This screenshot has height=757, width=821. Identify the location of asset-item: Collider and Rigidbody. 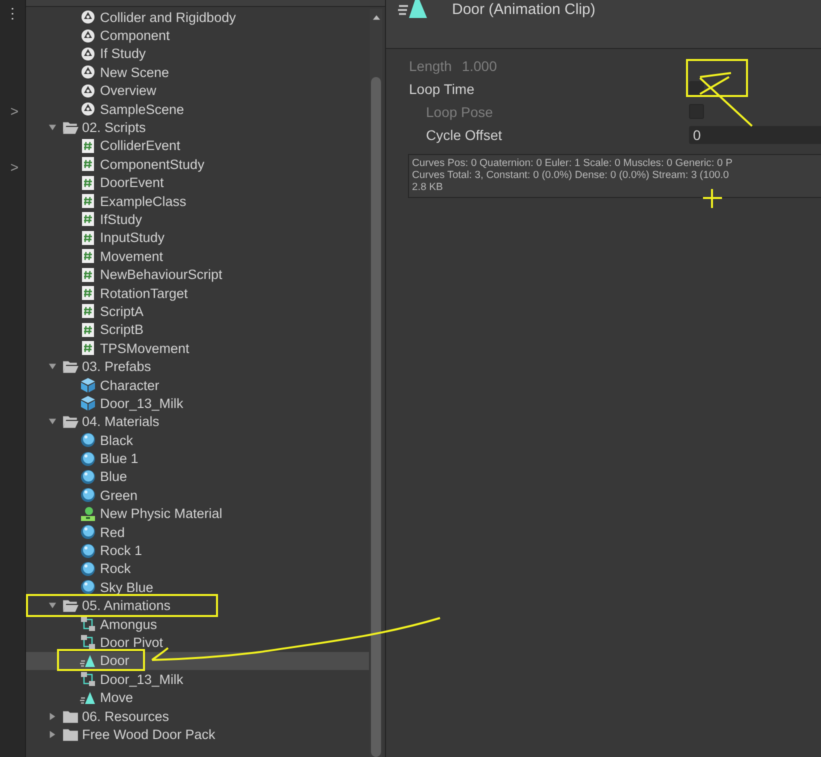
(197, 17).